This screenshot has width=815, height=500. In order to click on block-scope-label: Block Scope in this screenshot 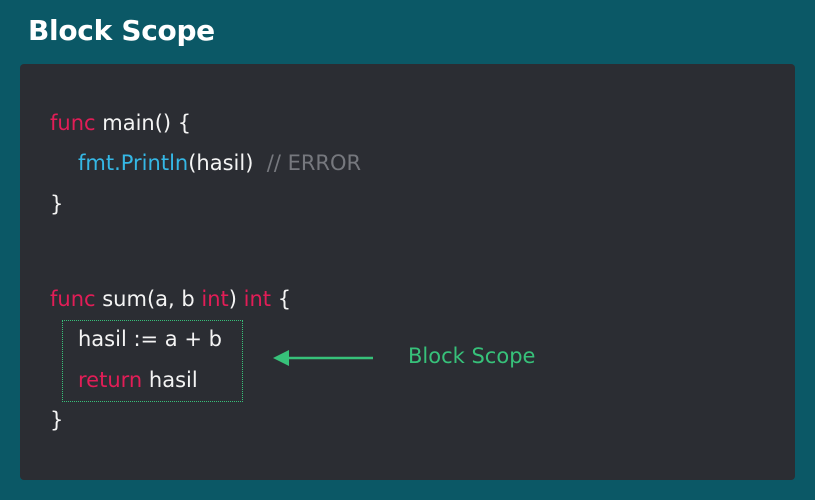, I will do `click(472, 356)`.